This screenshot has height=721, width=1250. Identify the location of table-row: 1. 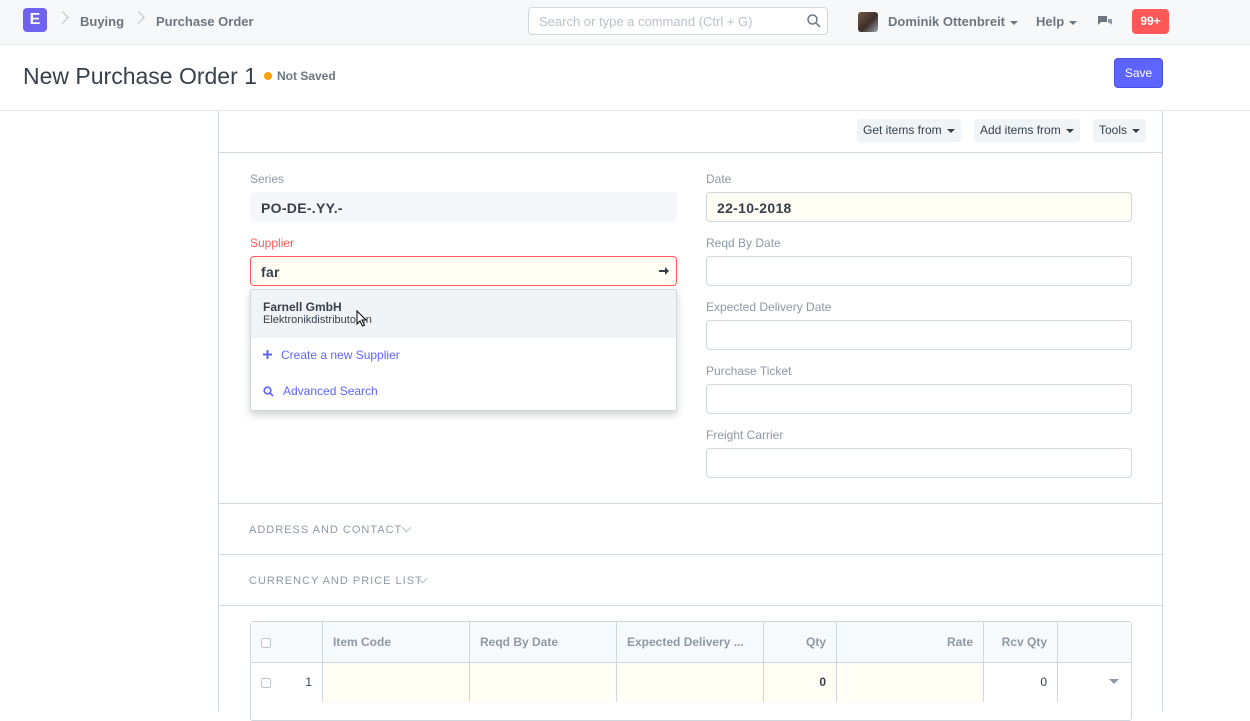
(287, 682).